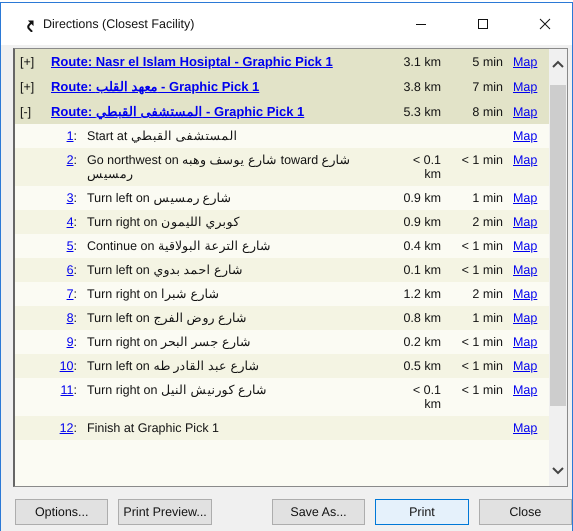 This screenshot has height=531, width=573. I want to click on expand-toggle: [-], so click(33, 112).